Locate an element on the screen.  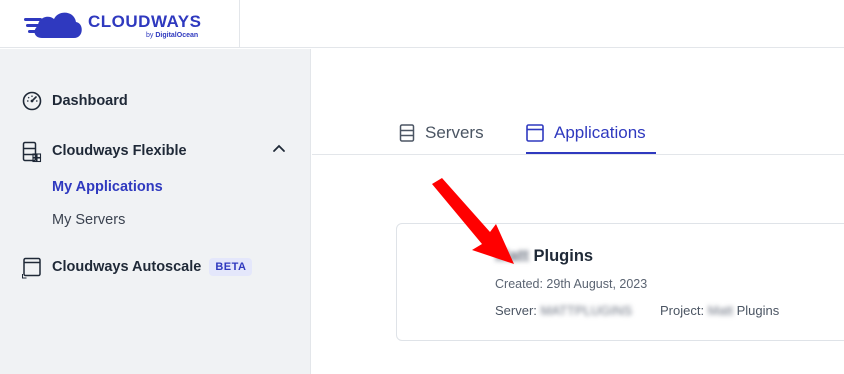
brand-byline: by DigitalOcean is located at coordinates (172, 35).